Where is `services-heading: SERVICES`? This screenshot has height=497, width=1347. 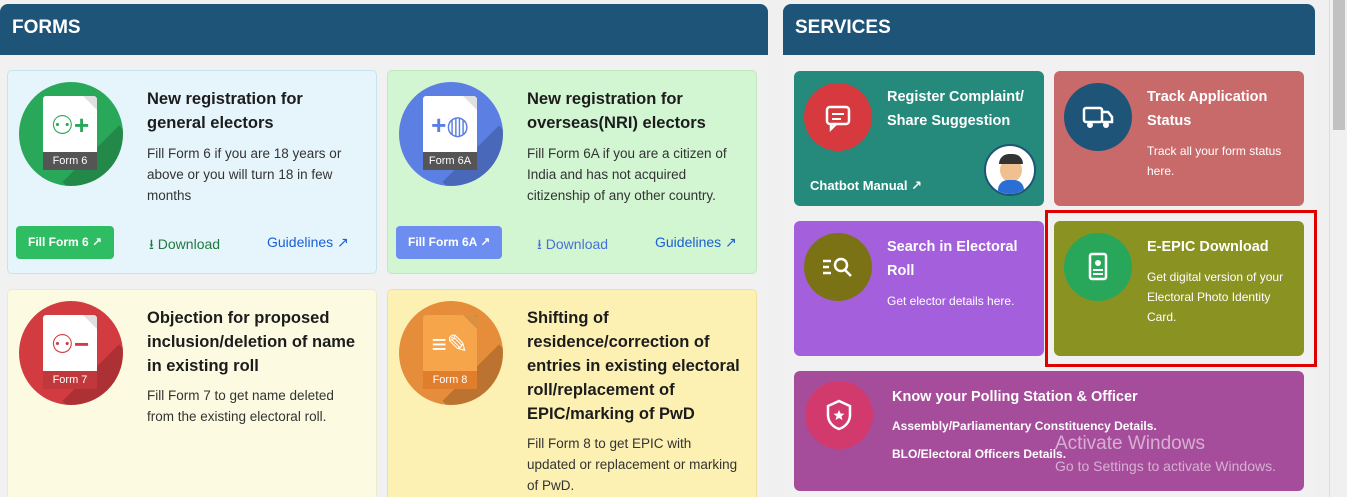 services-heading: SERVICES is located at coordinates (1049, 29).